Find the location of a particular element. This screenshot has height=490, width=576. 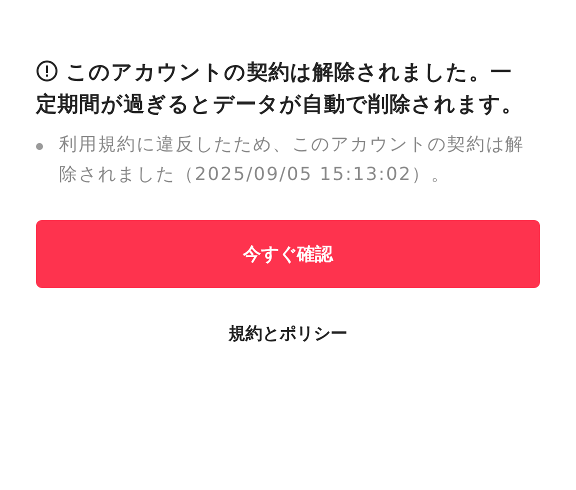

notice-title: このアカウントの契約は解除されました。一定期間が過ぎるとデータが自動で削除されます。 is located at coordinates (280, 88).